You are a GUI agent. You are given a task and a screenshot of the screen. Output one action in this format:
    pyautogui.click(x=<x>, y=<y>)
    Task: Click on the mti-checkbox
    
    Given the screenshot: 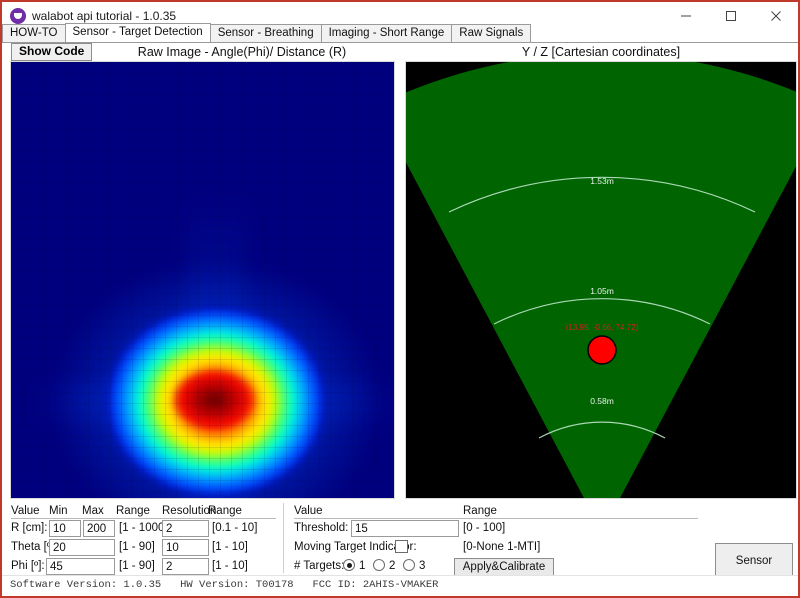 What is the action you would take?
    pyautogui.click(x=401, y=546)
    